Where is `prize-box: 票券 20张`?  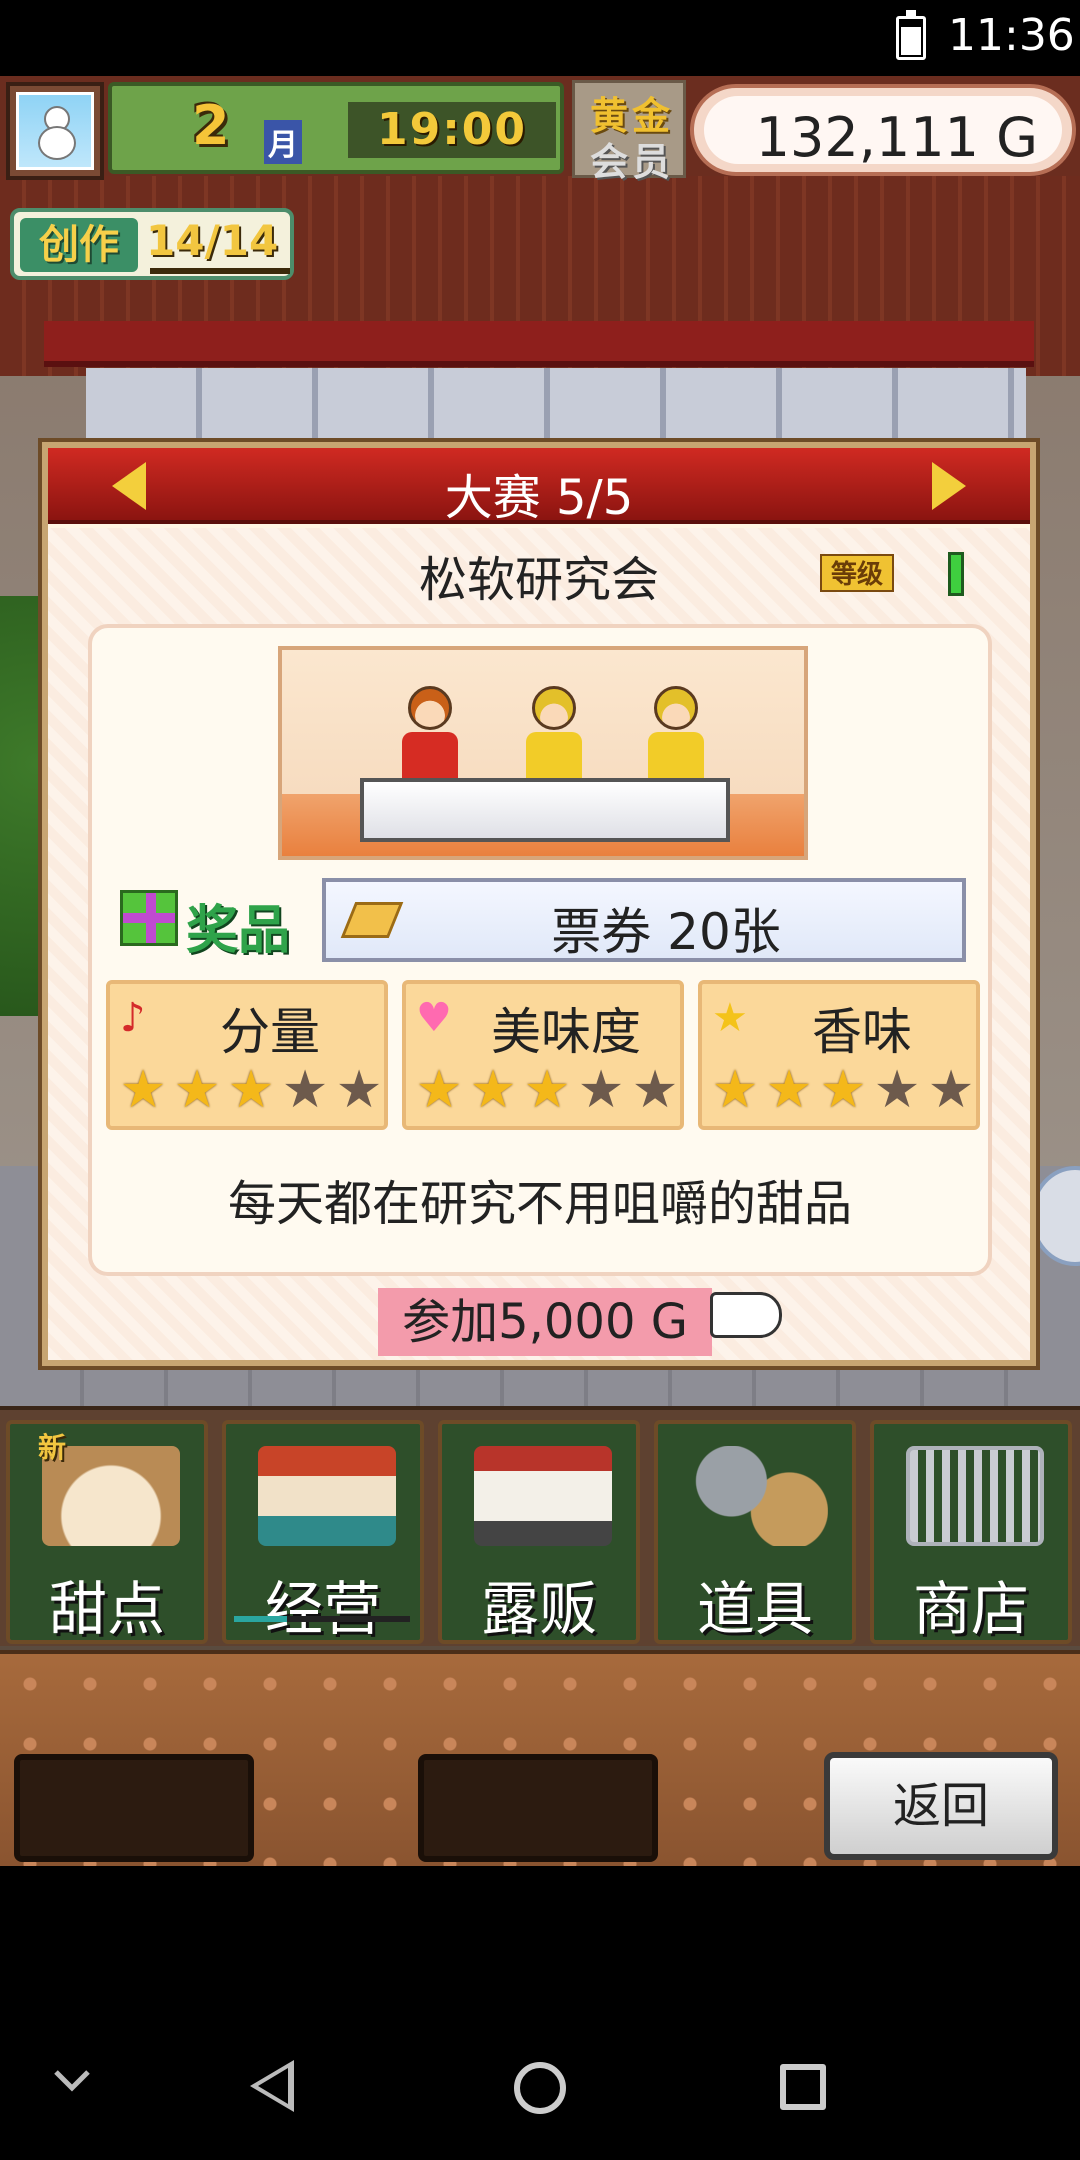
prize-box: 票券 20张 is located at coordinates (644, 920).